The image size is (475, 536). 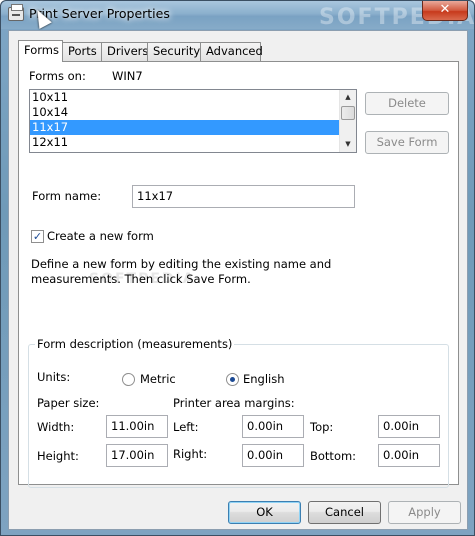 I want to click on delete-button: Delete, so click(x=407, y=103).